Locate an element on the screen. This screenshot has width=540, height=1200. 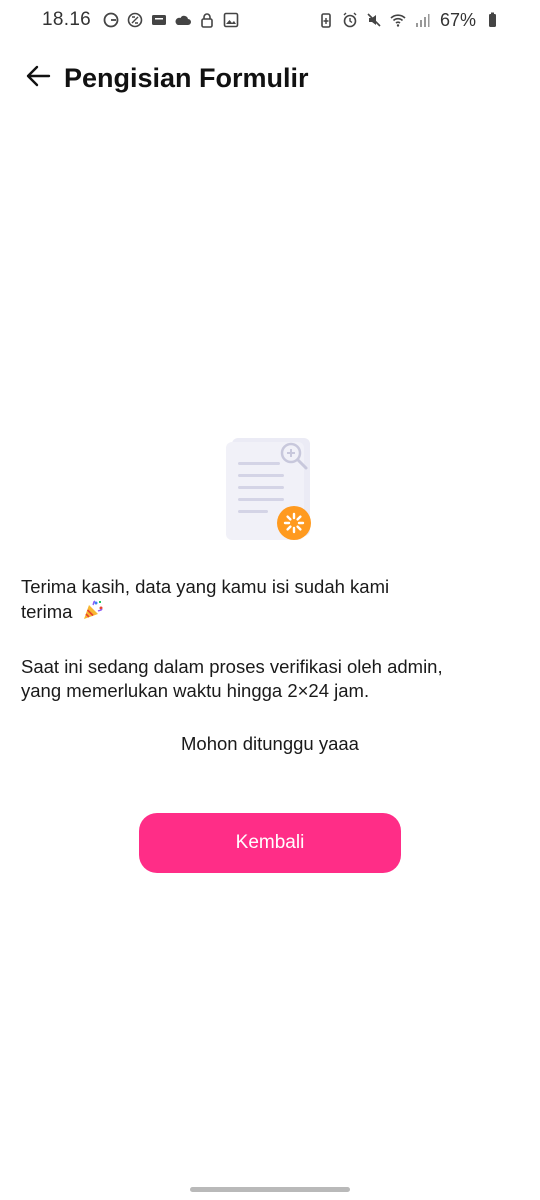
battery-percent: 67% is located at coordinates (457, 19).